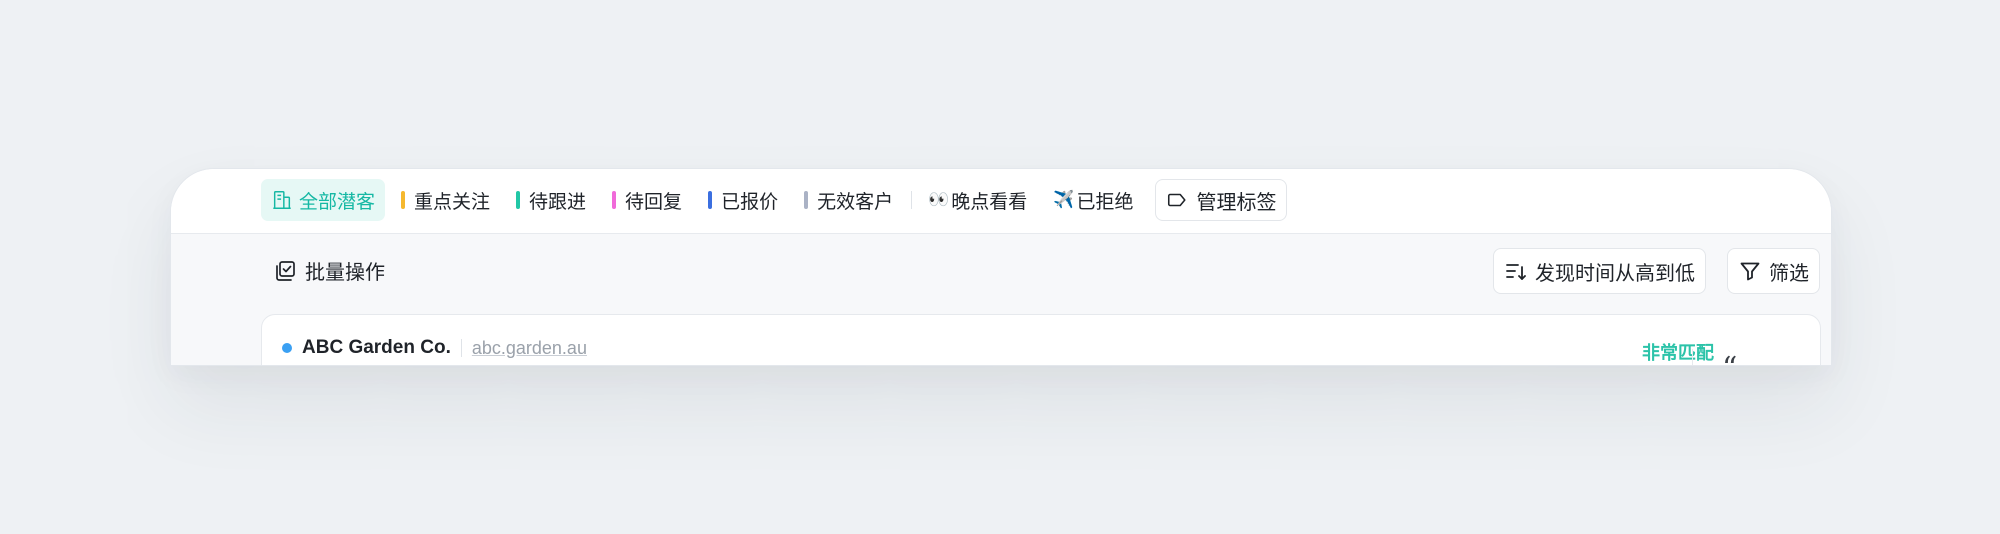 This screenshot has height=534, width=2000. Describe the element at coordinates (1041, 339) in the screenshot. I see `prospect-card: ABC Garden Co. abc.garden.au 非常匹配 “` at that location.